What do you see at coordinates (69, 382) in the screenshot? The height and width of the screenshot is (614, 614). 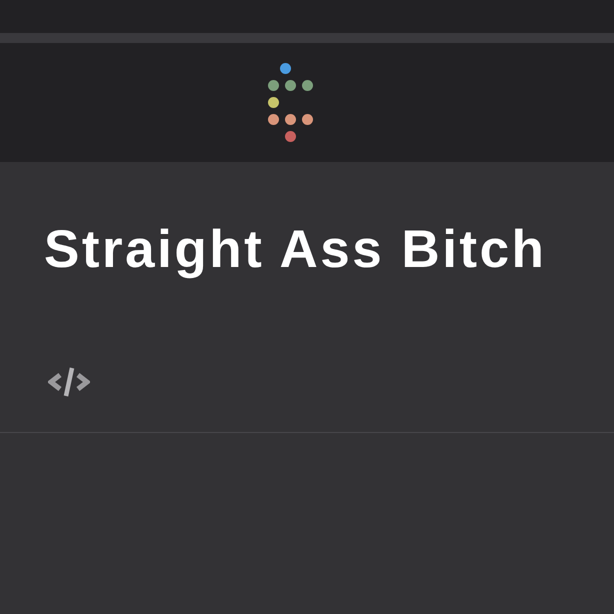 I see `code-icon` at bounding box center [69, 382].